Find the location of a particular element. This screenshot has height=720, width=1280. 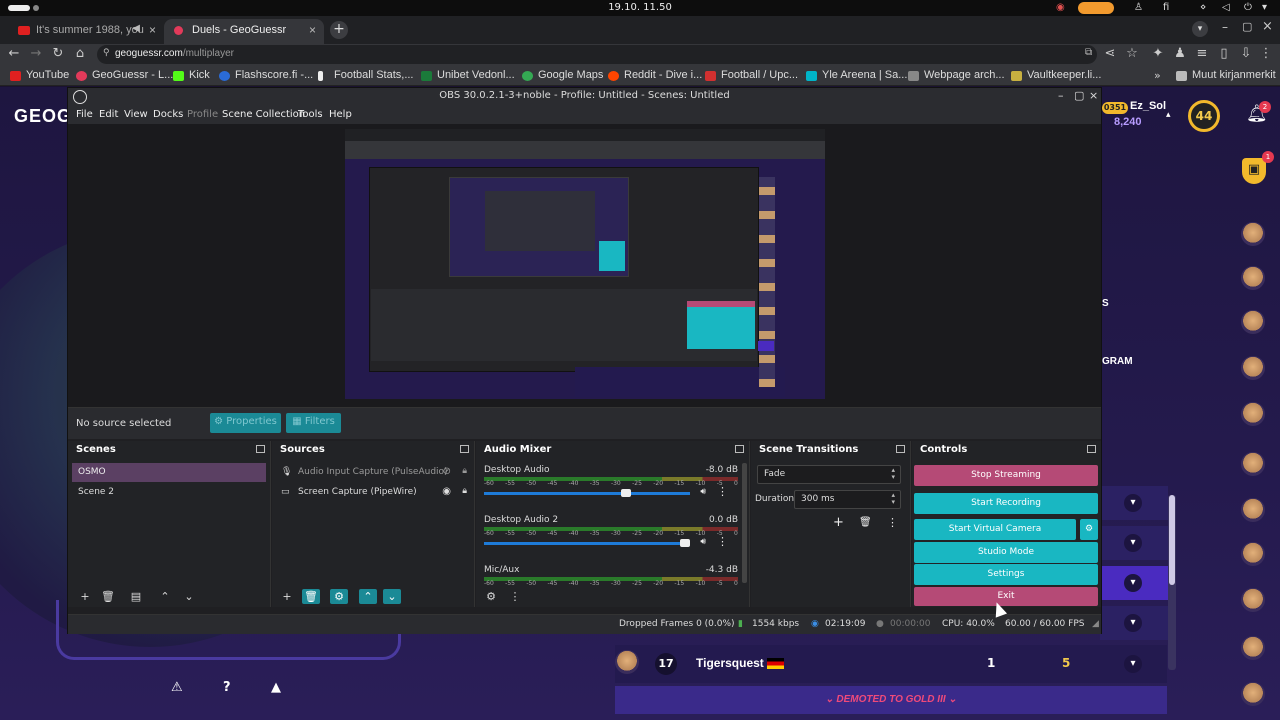

scrollbar-thumb is located at coordinates (1172, 540).